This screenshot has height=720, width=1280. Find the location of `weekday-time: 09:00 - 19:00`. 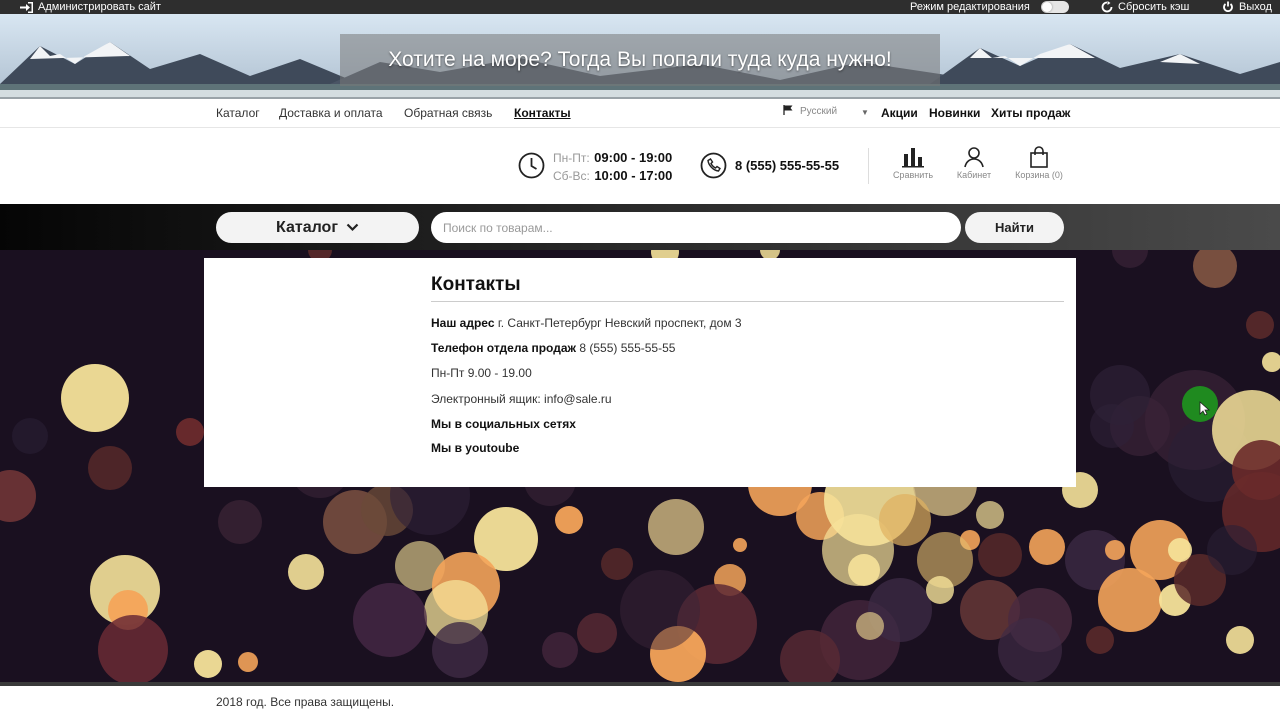

weekday-time: 09:00 - 19:00 is located at coordinates (633, 157).